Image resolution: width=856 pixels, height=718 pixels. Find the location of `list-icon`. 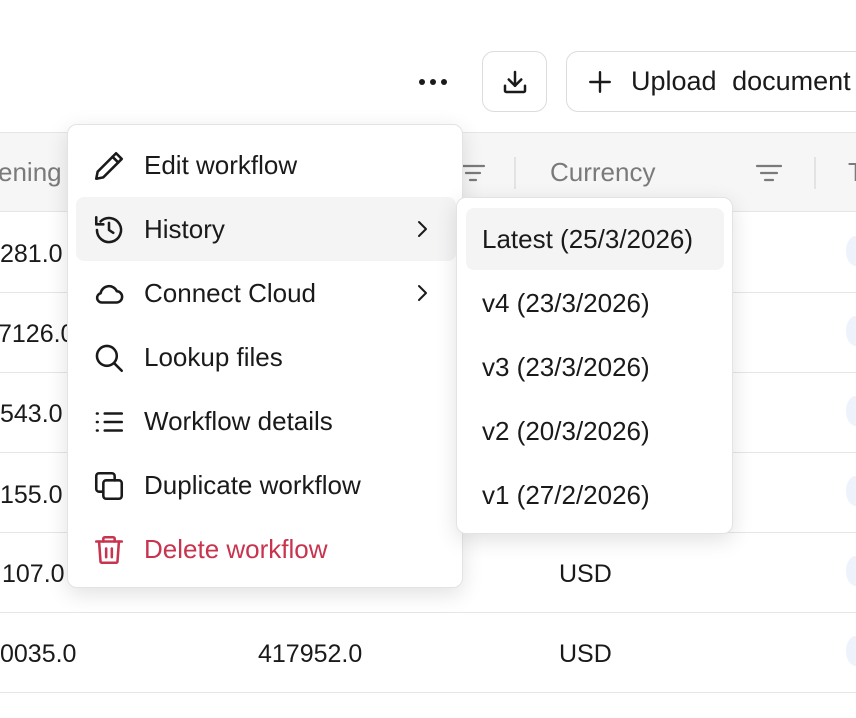

list-icon is located at coordinates (109, 422).